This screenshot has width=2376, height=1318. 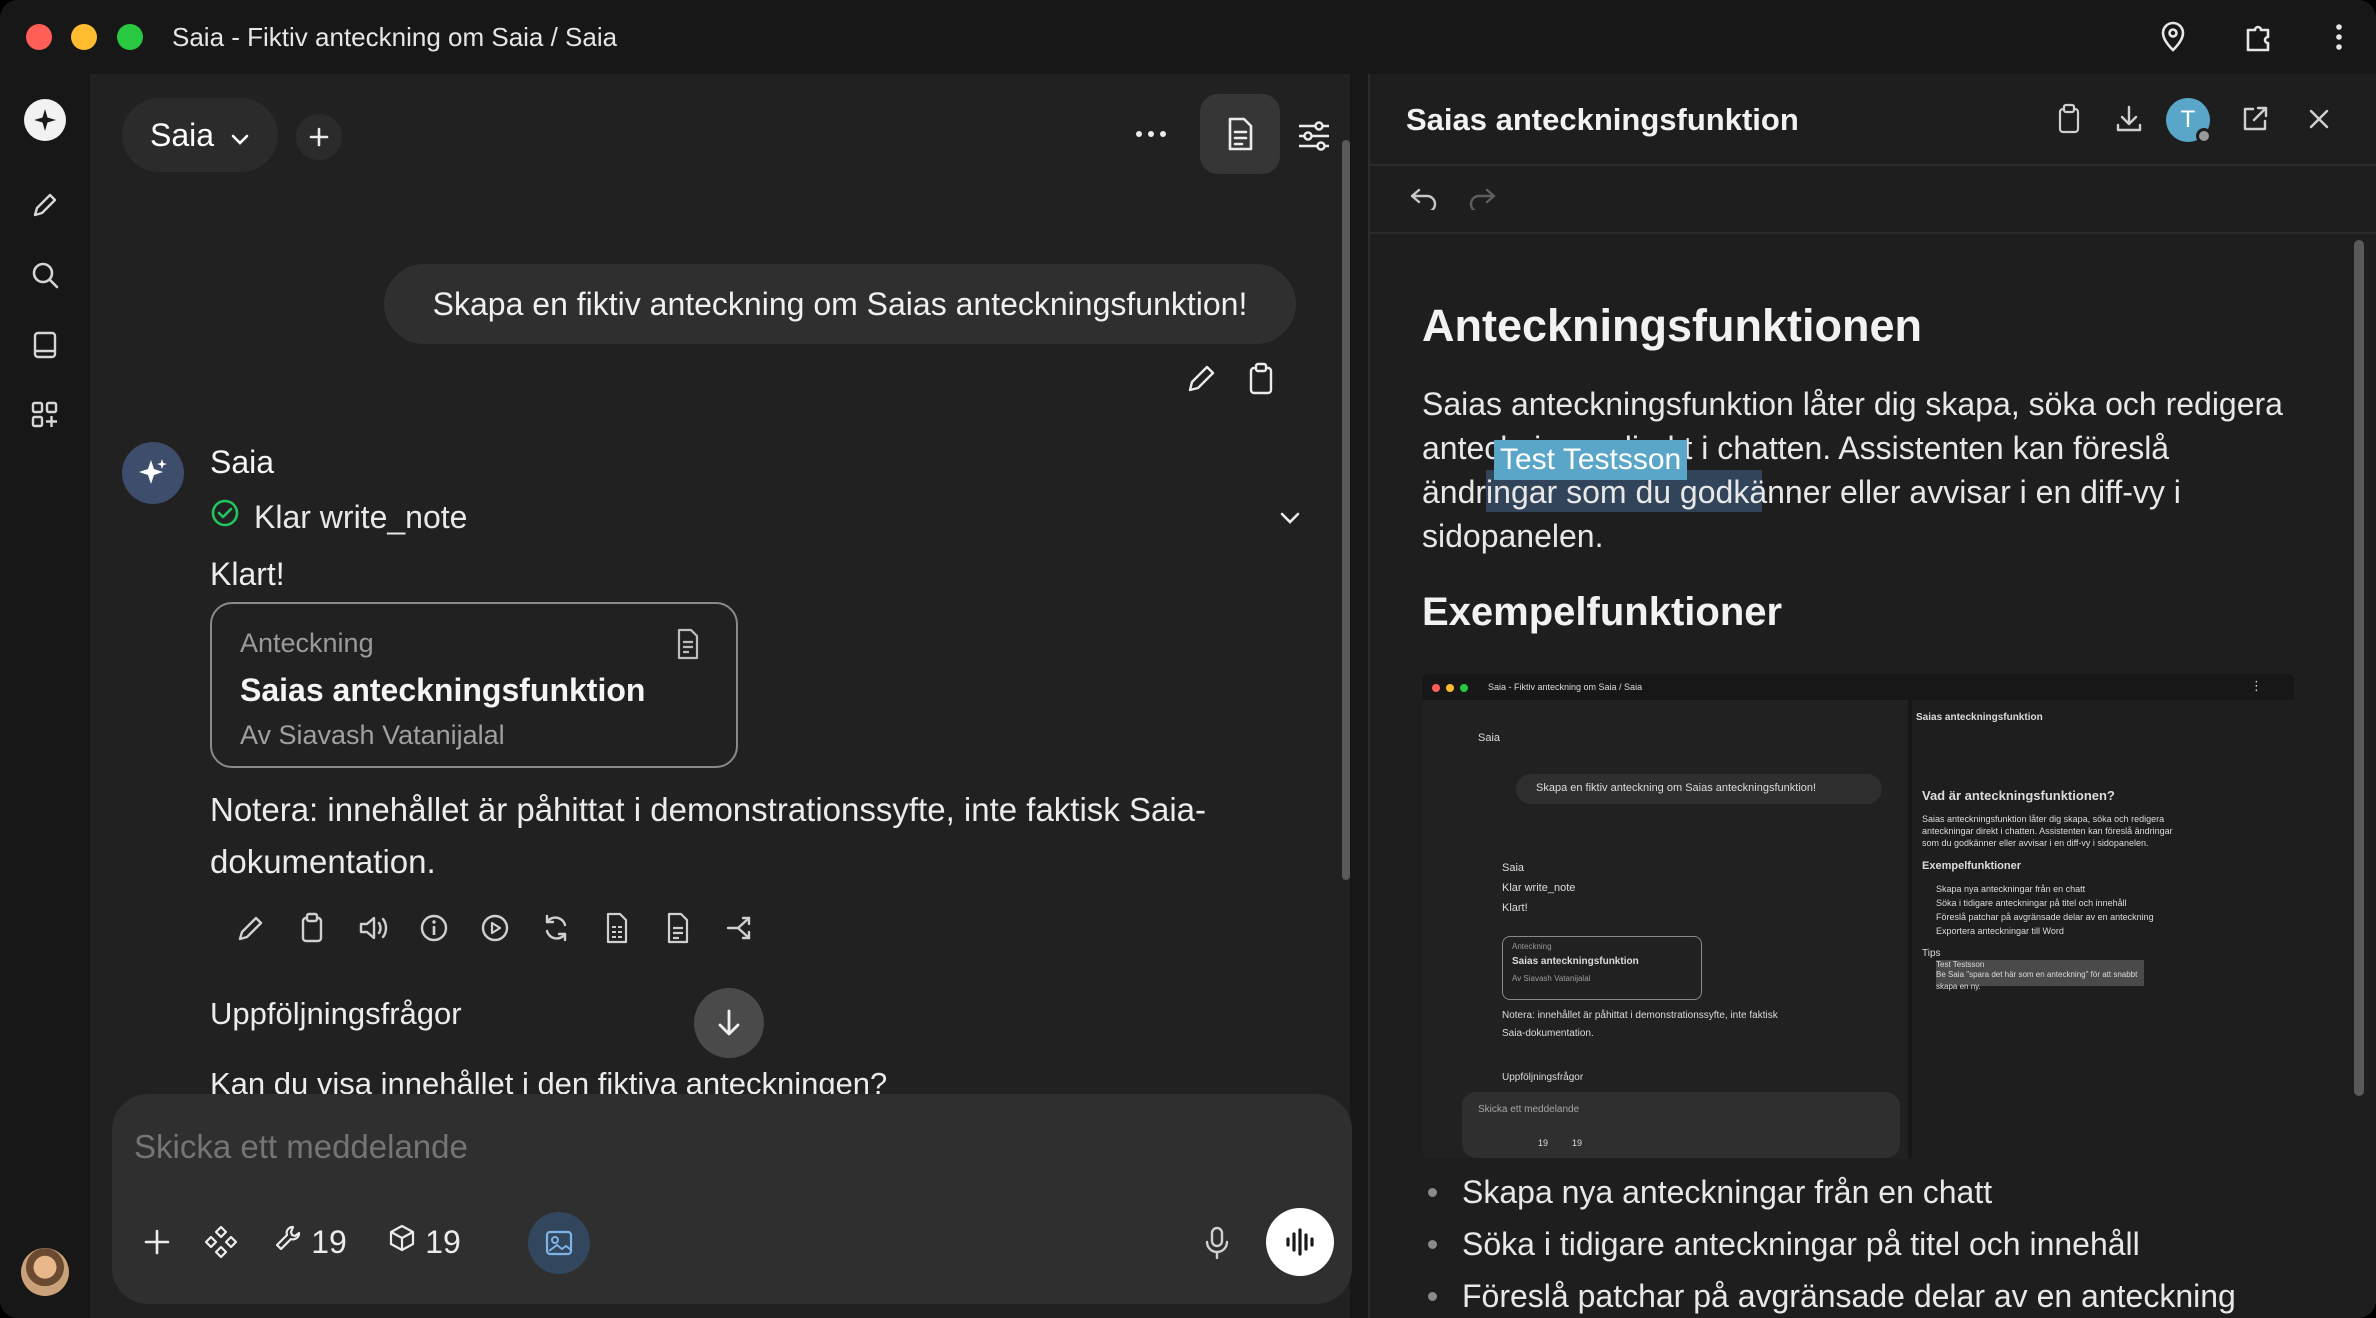 I want to click on play-circle-icon, so click(x=494, y=928).